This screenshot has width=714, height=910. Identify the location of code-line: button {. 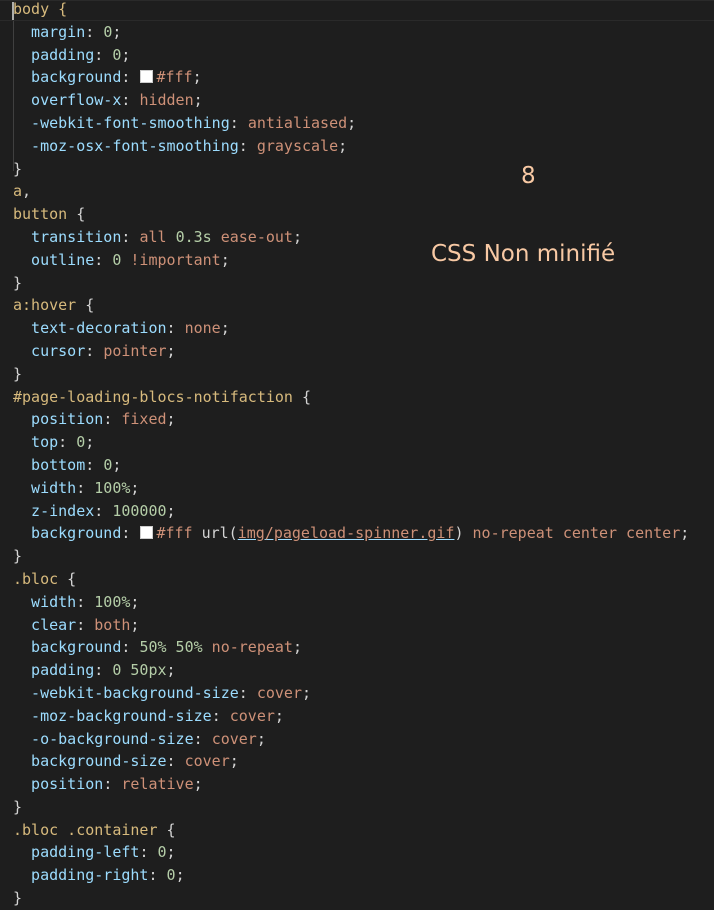
(351, 214).